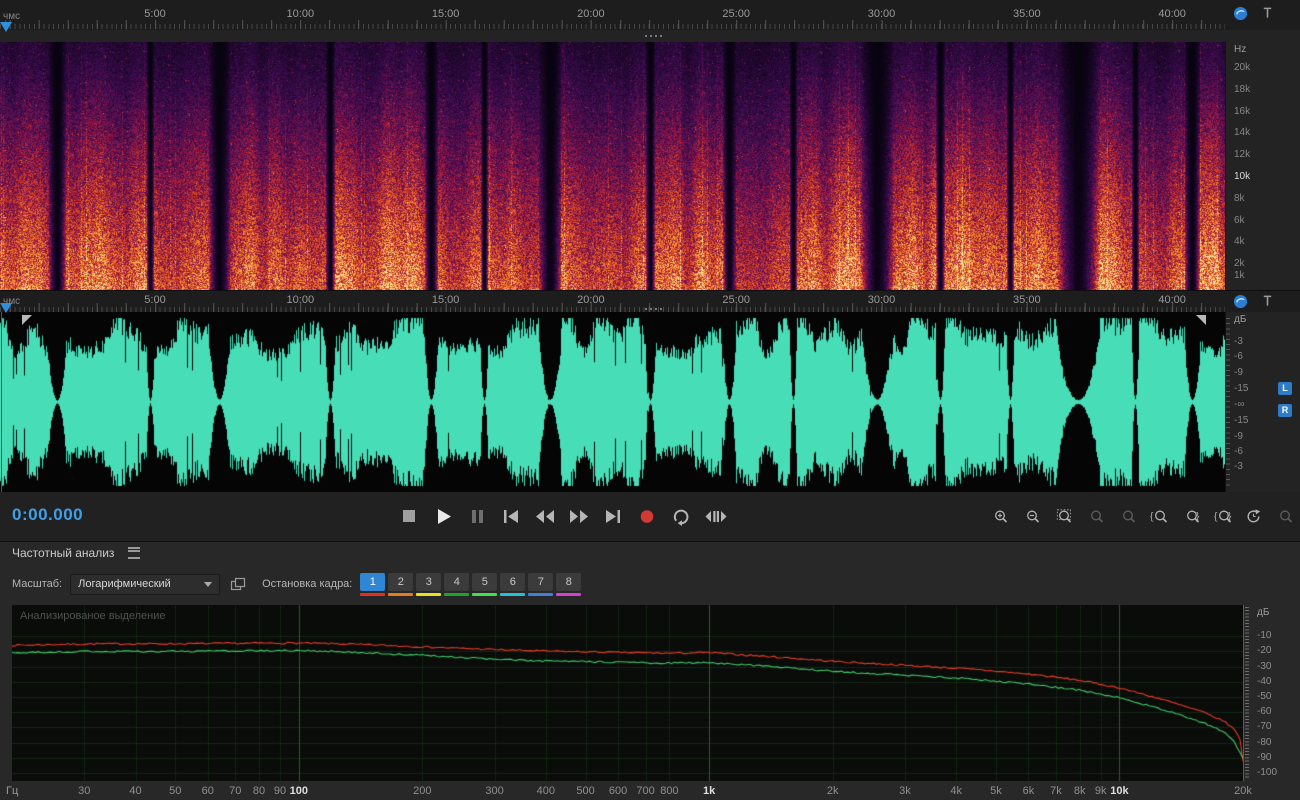  Describe the element at coordinates (1284, 516) in the screenshot. I see `zoom-last-button` at that location.